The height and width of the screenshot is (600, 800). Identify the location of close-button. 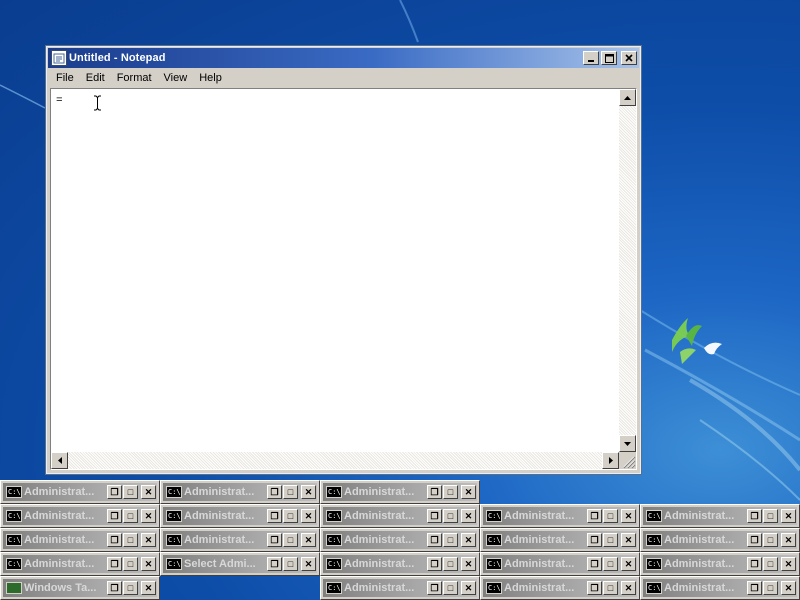
(629, 58).